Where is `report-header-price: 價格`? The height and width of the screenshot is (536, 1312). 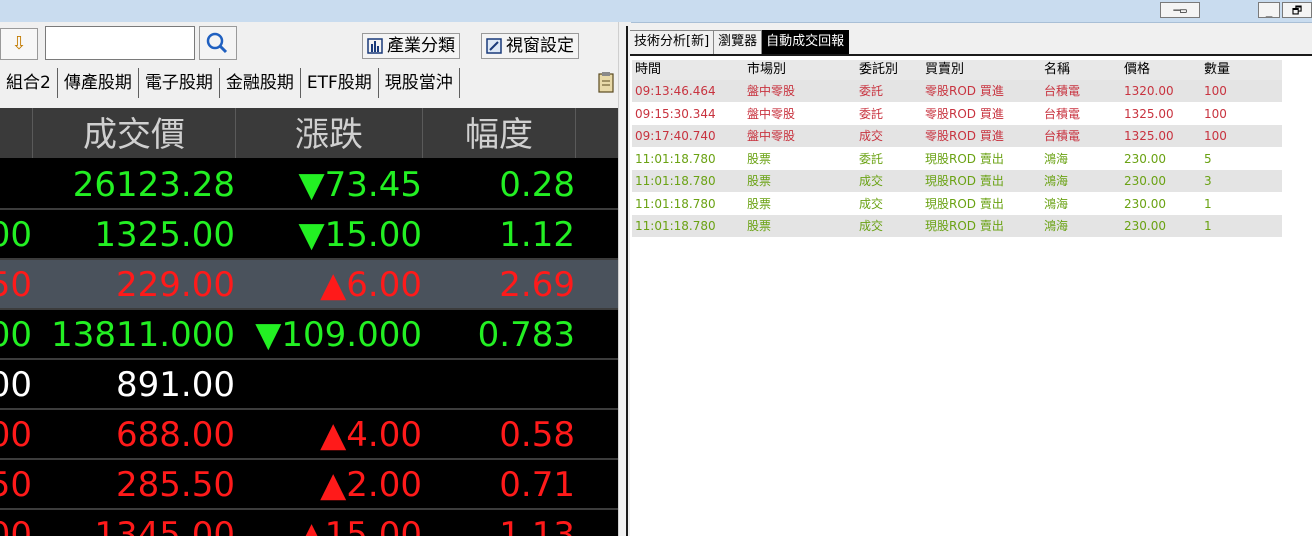
report-header-price: 價格 is located at coordinates (1137, 70).